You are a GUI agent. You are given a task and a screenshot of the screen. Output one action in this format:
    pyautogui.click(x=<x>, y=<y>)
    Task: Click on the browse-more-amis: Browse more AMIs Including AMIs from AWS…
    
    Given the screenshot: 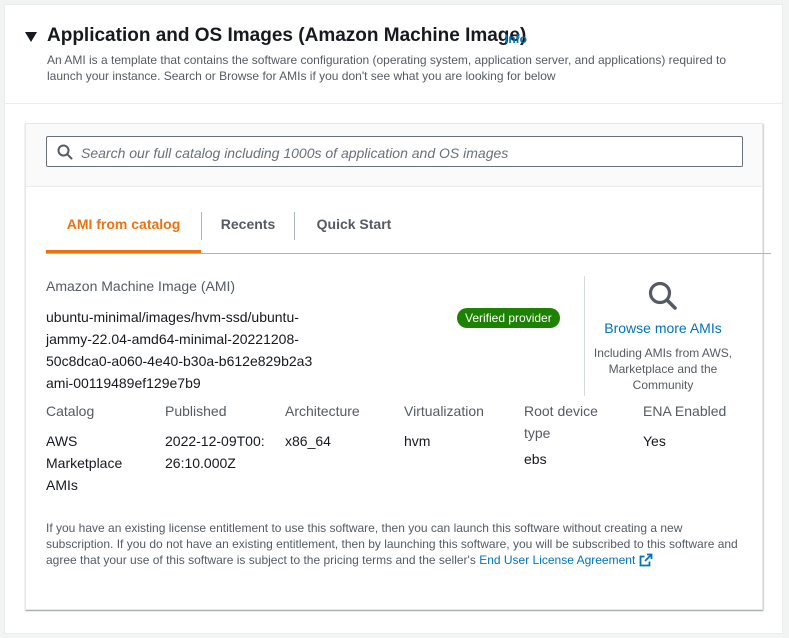 What is the action you would take?
    pyautogui.click(x=663, y=334)
    